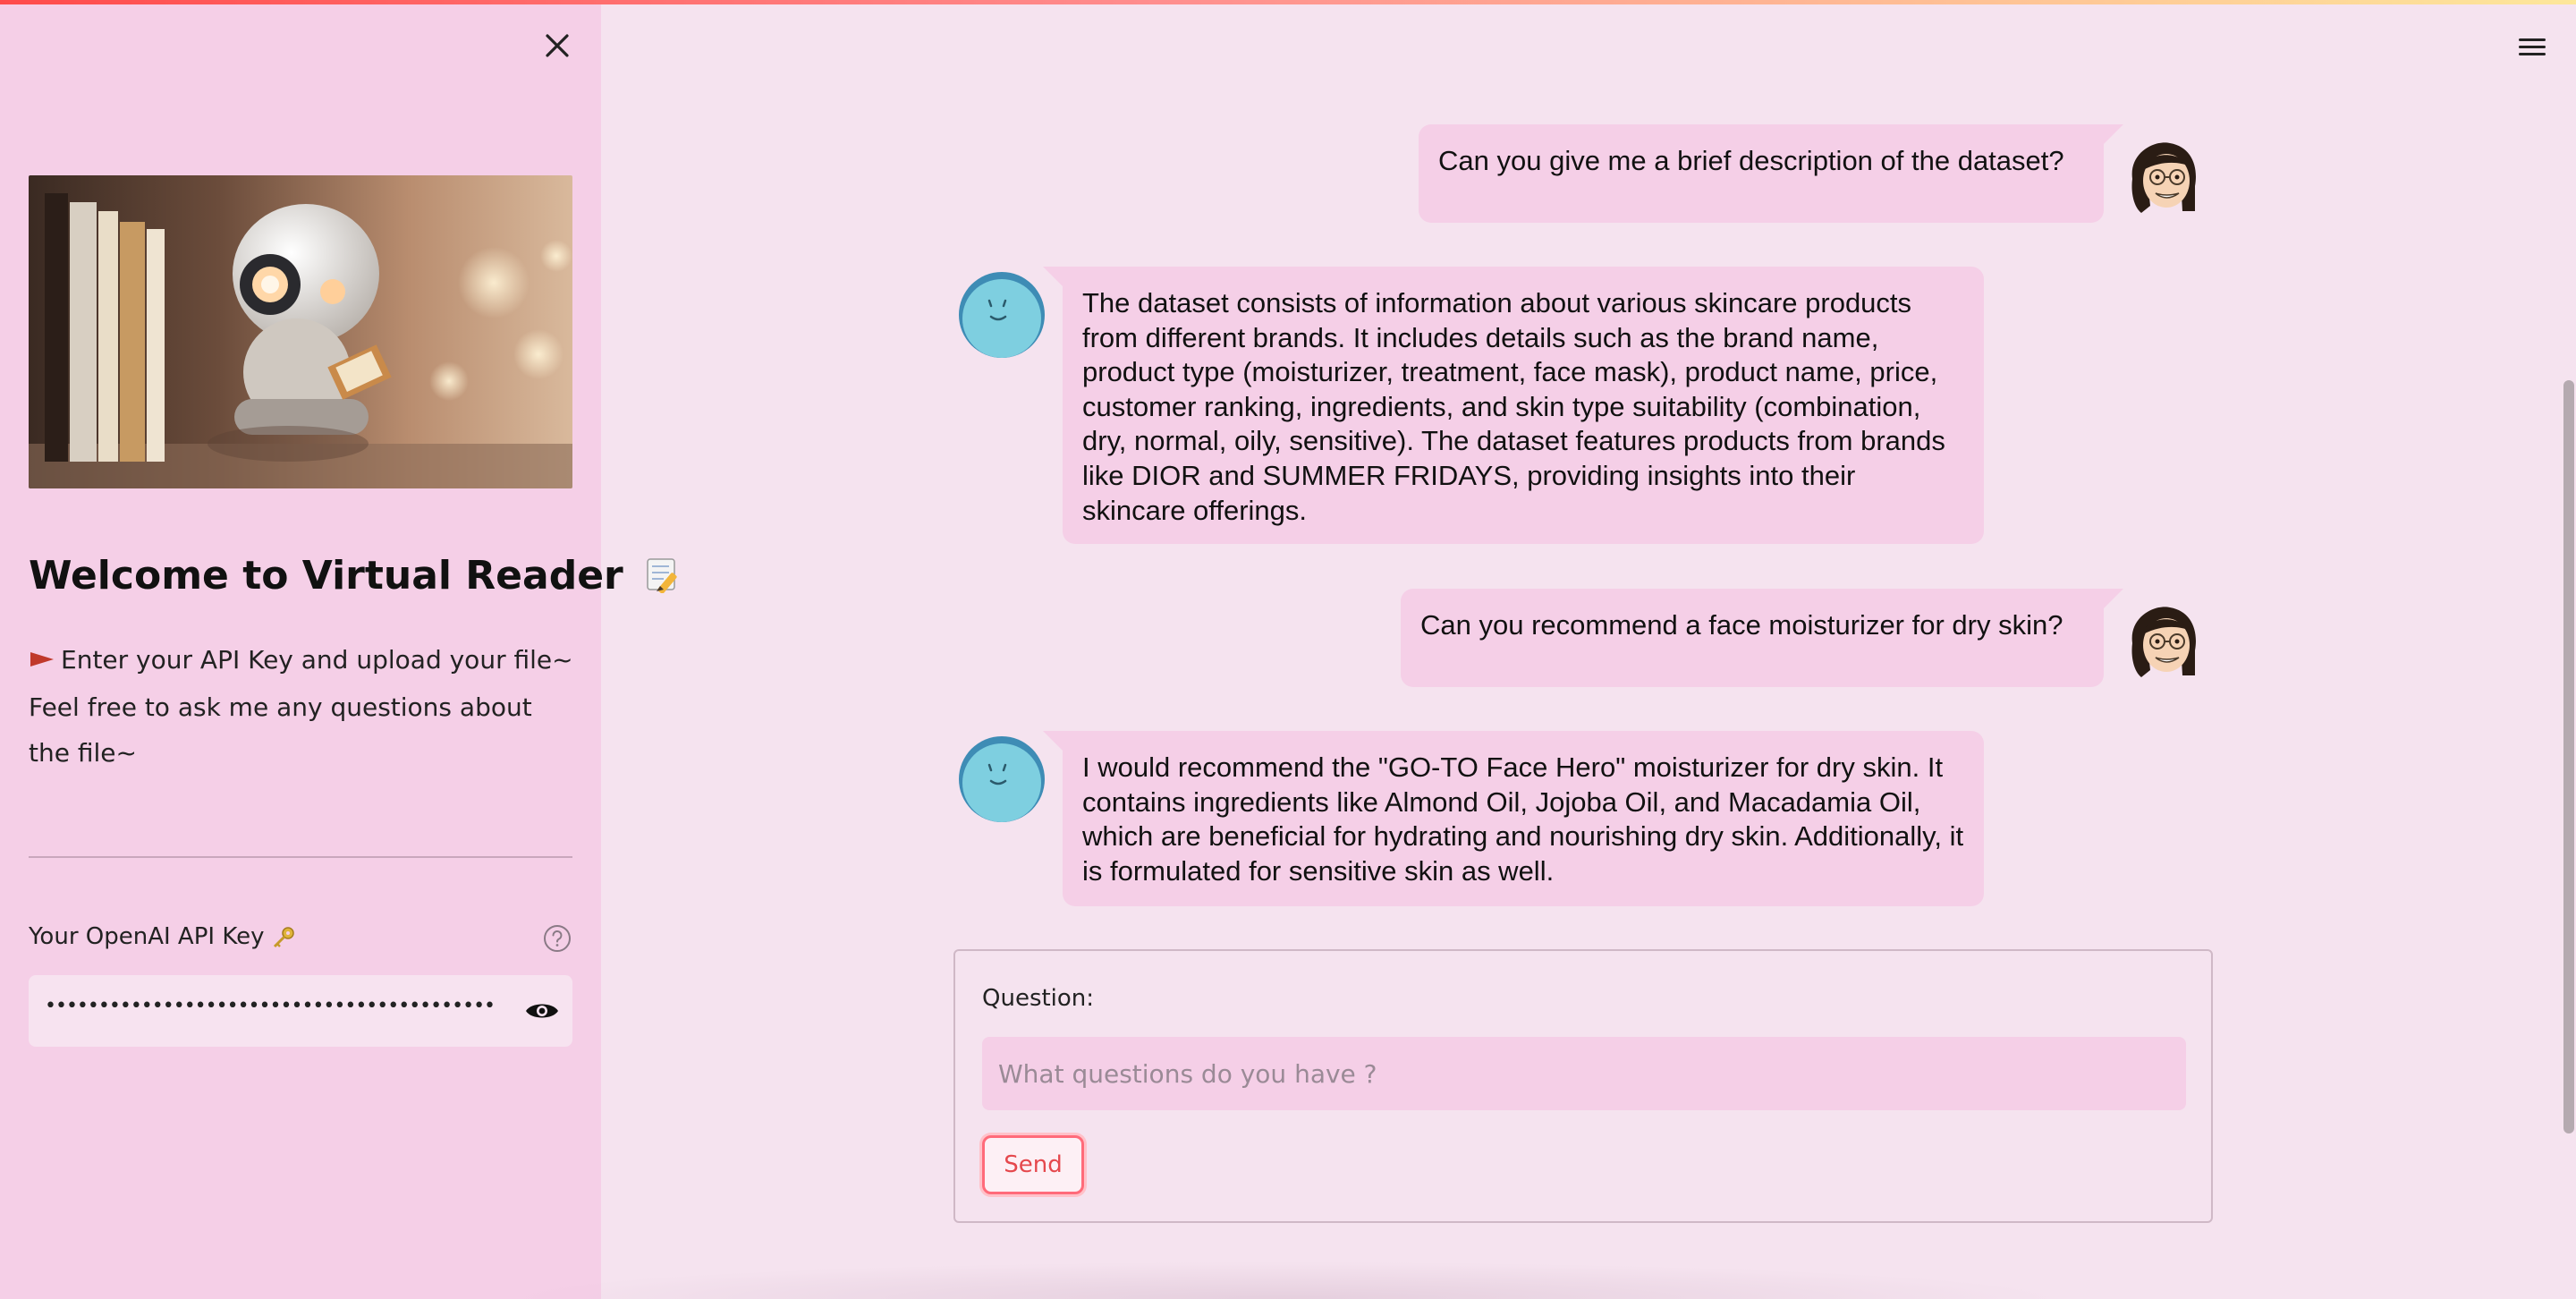 This screenshot has height=1299, width=2576. I want to click on send-button: Send, so click(1033, 1164).